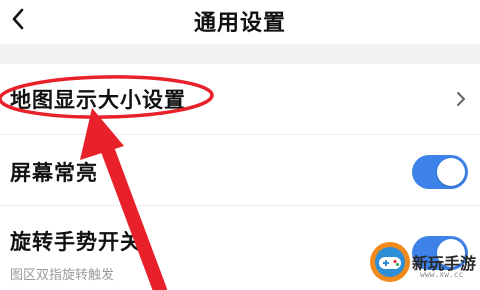 The image size is (480, 290). What do you see at coordinates (62, 275) in the screenshot?
I see `setting-description: 图区双指旋转触发` at bounding box center [62, 275].